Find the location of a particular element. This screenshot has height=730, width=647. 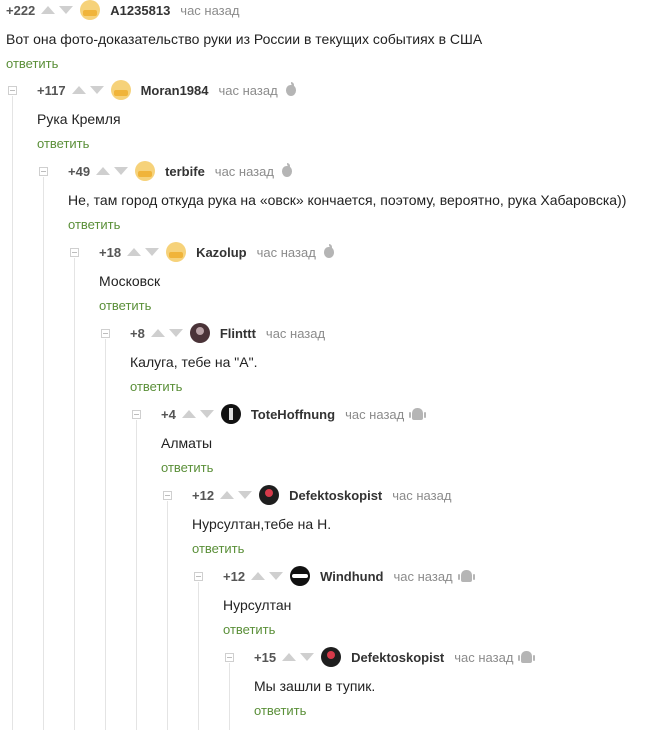

comment-rating: +4 is located at coordinates (168, 414).